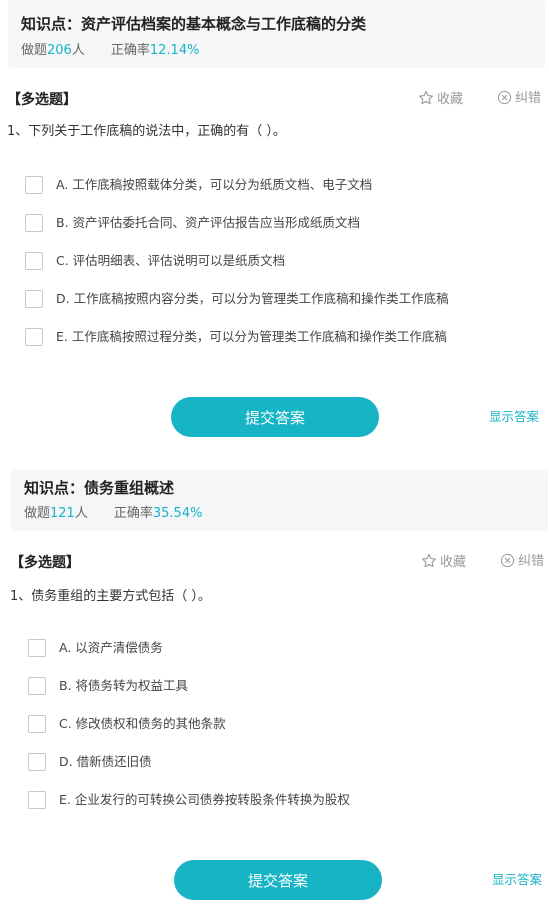  I want to click on question-stats: 做题206人 正确率12.14%, so click(110, 51).